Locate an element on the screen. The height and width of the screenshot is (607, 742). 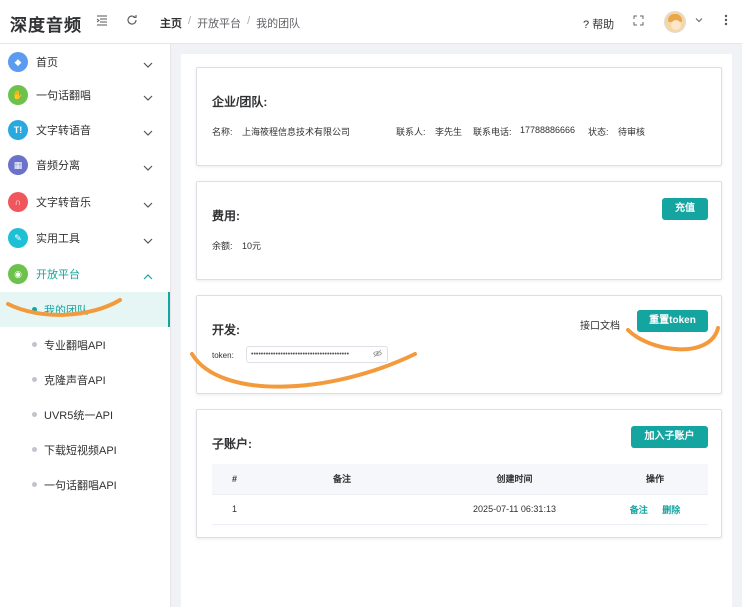
row-actions: 备注 删除 is located at coordinates (655, 509).